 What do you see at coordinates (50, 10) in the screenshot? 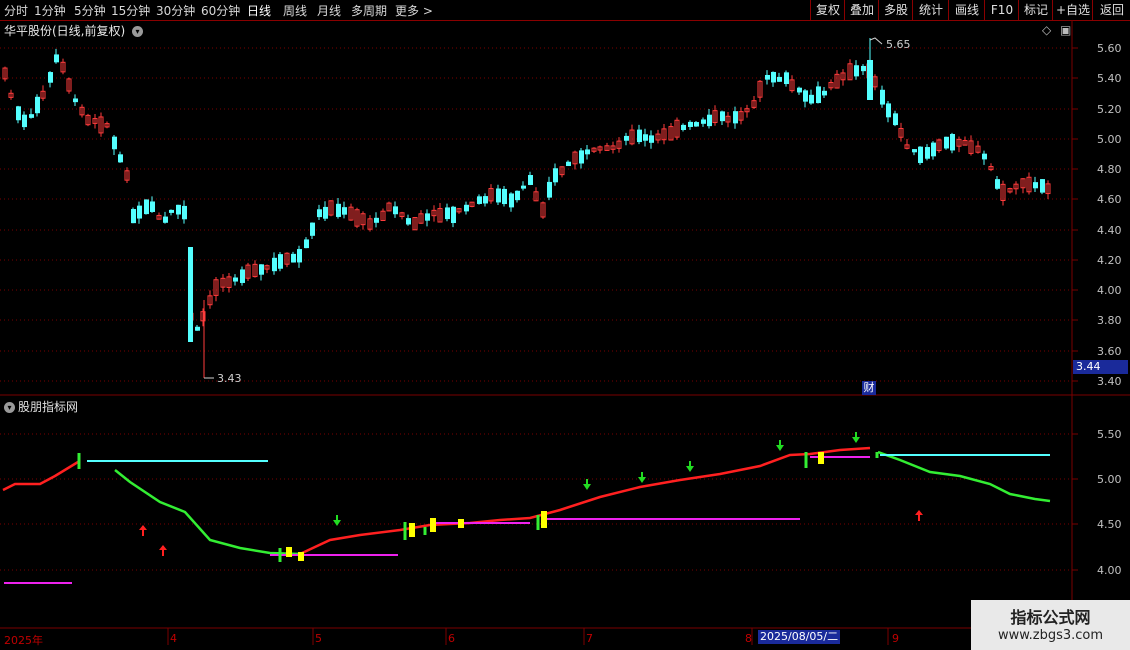
I see `period-1min: 1分钟` at bounding box center [50, 10].